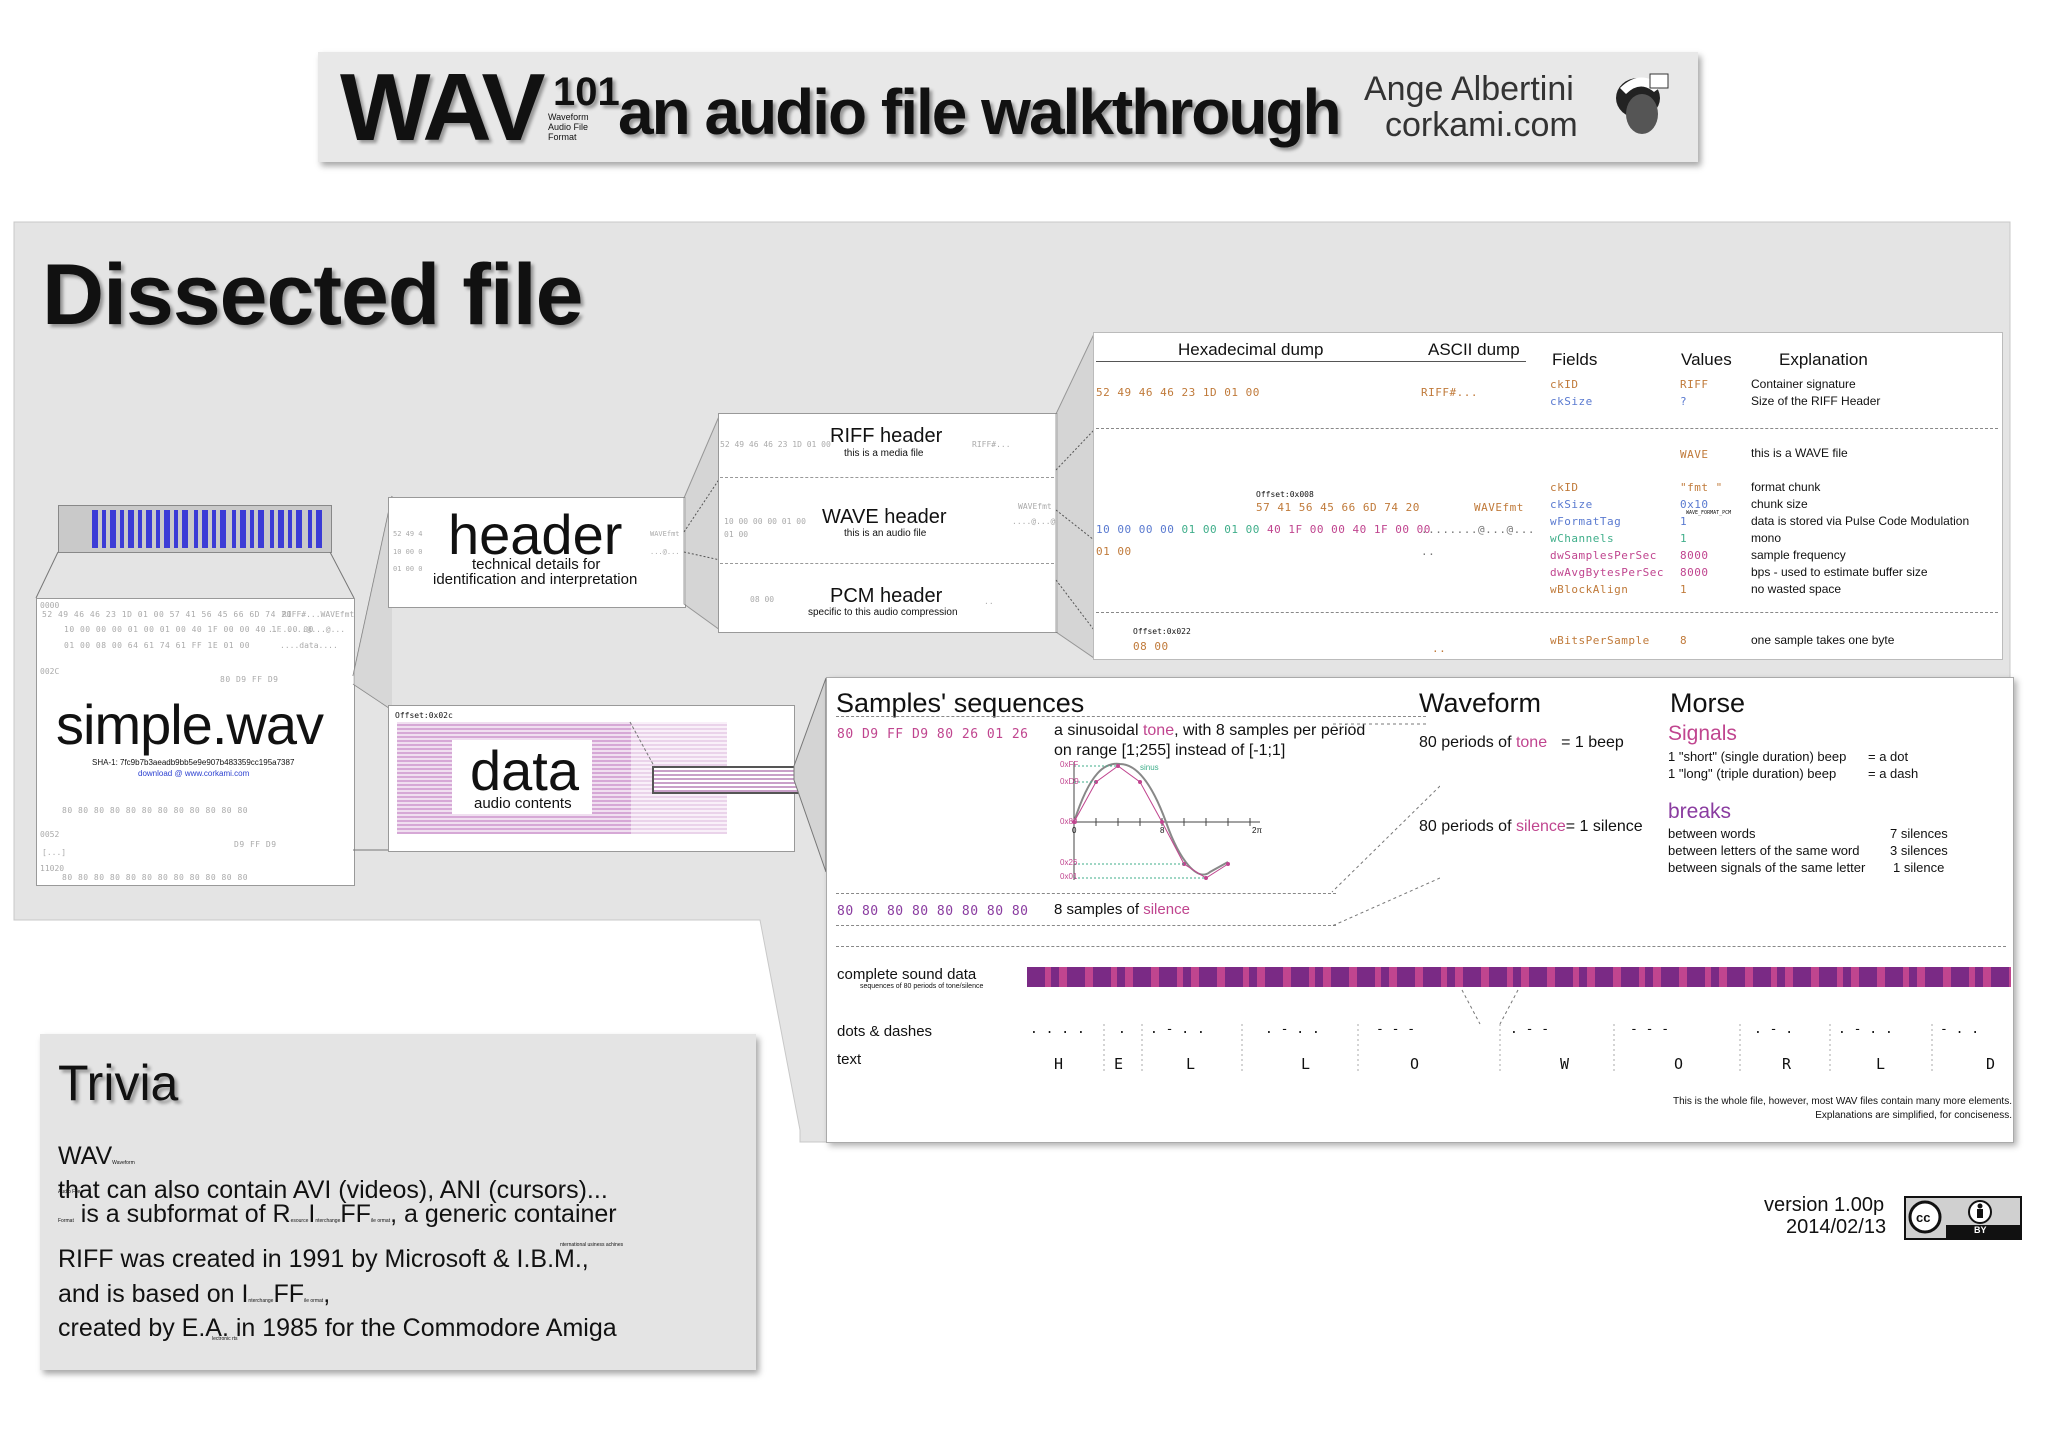 The width and height of the screenshot is (2048, 1448). What do you see at coordinates (1980, 1212) in the screenshot?
I see `by-person-icon` at bounding box center [1980, 1212].